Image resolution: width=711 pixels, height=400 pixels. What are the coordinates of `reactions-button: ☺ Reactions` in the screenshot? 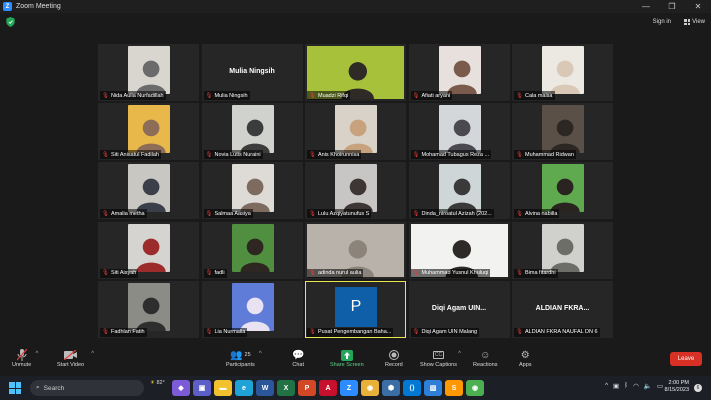 It's located at (485, 358).